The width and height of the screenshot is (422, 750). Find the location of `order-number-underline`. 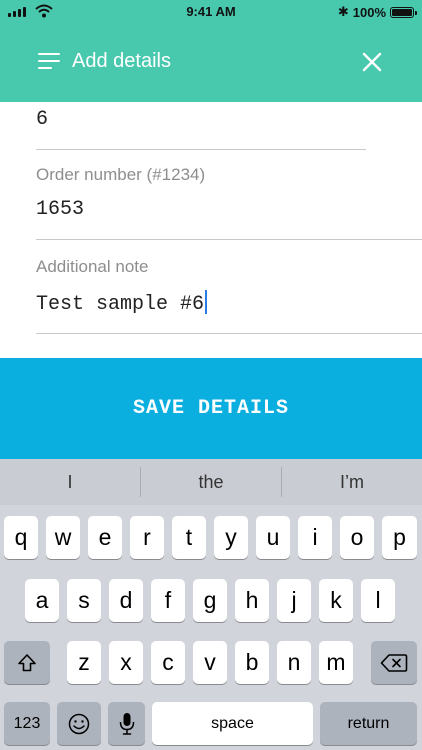

order-number-underline is located at coordinates (229, 239).